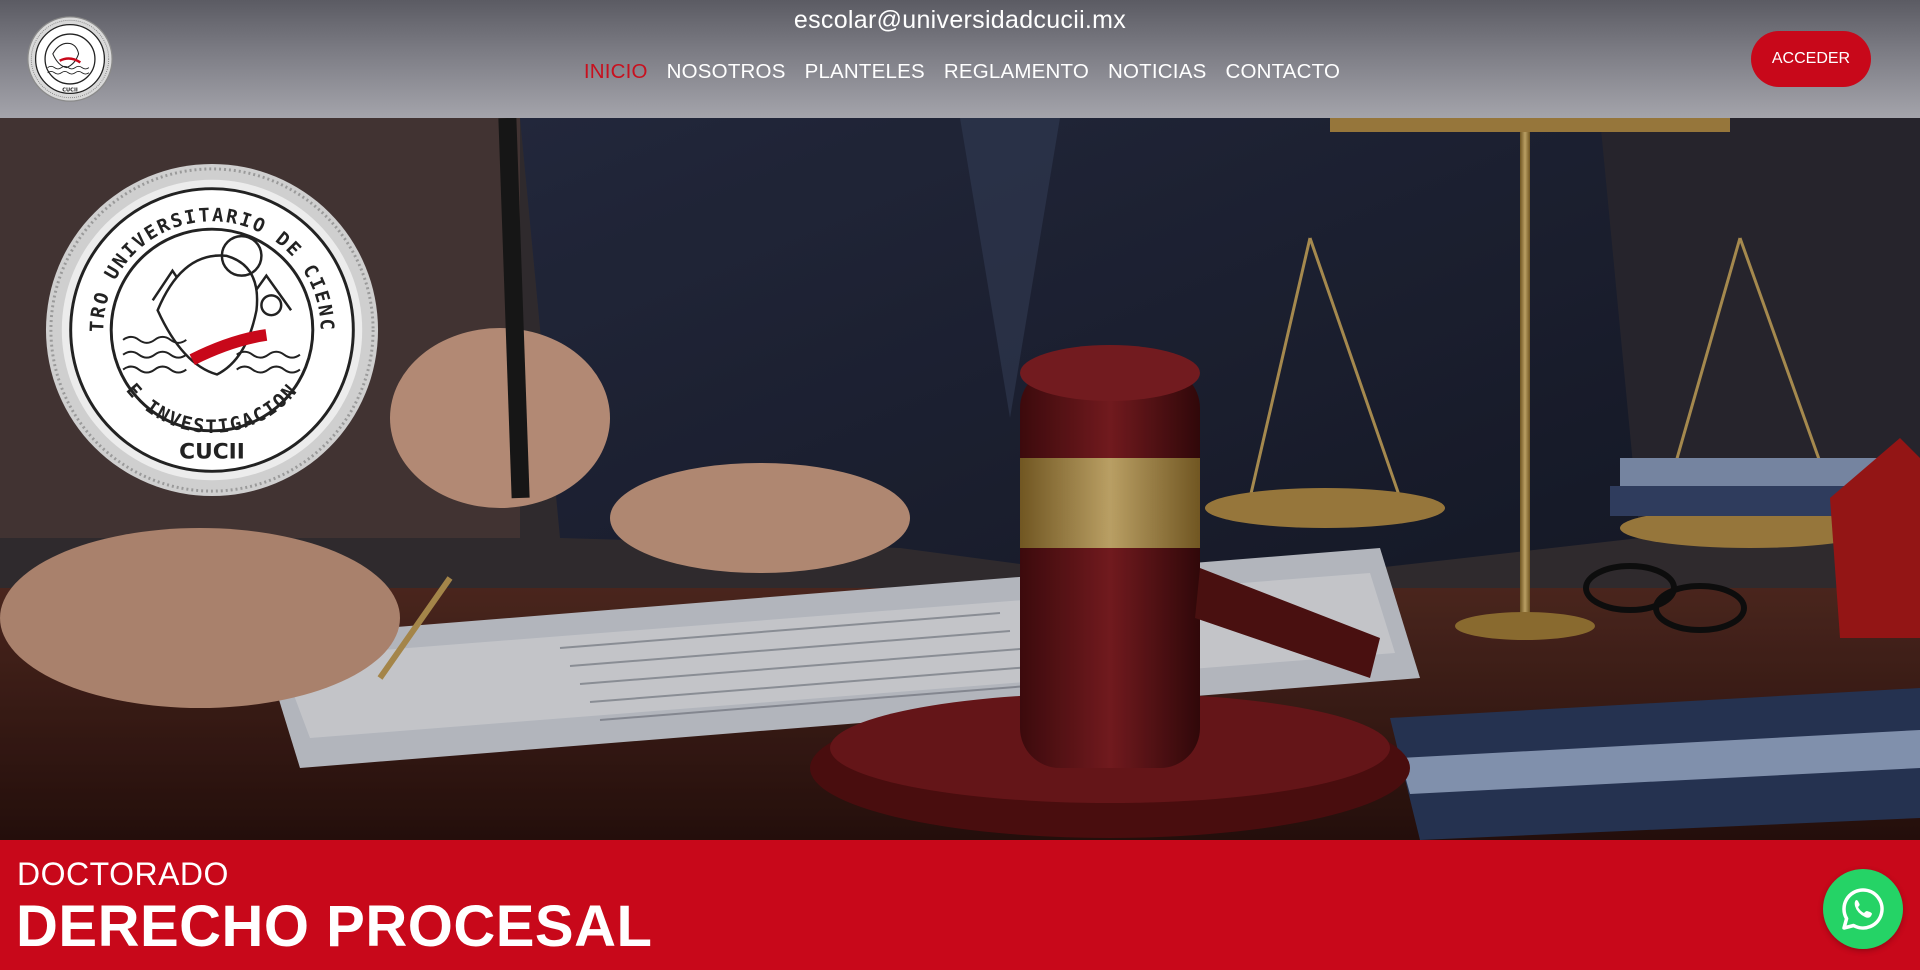 This screenshot has height=970, width=1920. What do you see at coordinates (865, 72) in the screenshot?
I see `nav-item-planteles: PLANTELES` at bounding box center [865, 72].